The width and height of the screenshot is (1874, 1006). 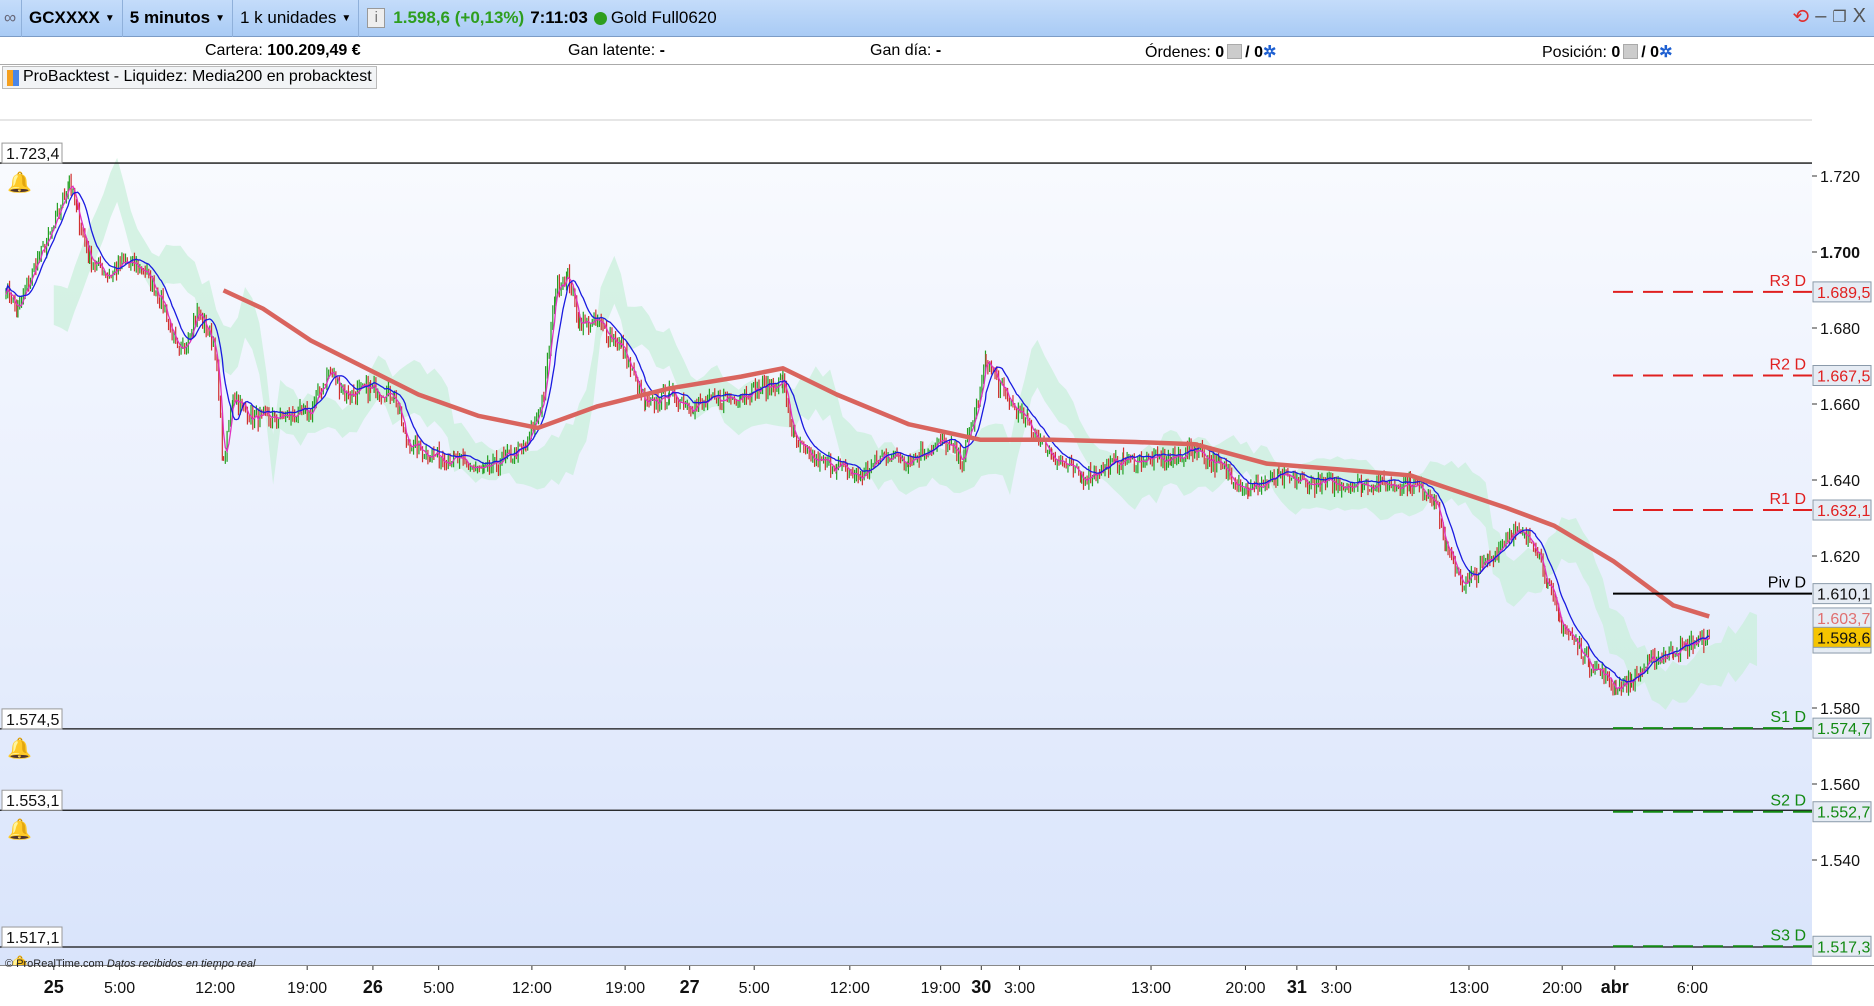 I want to click on x-tick-label: 30, so click(x=981, y=987).